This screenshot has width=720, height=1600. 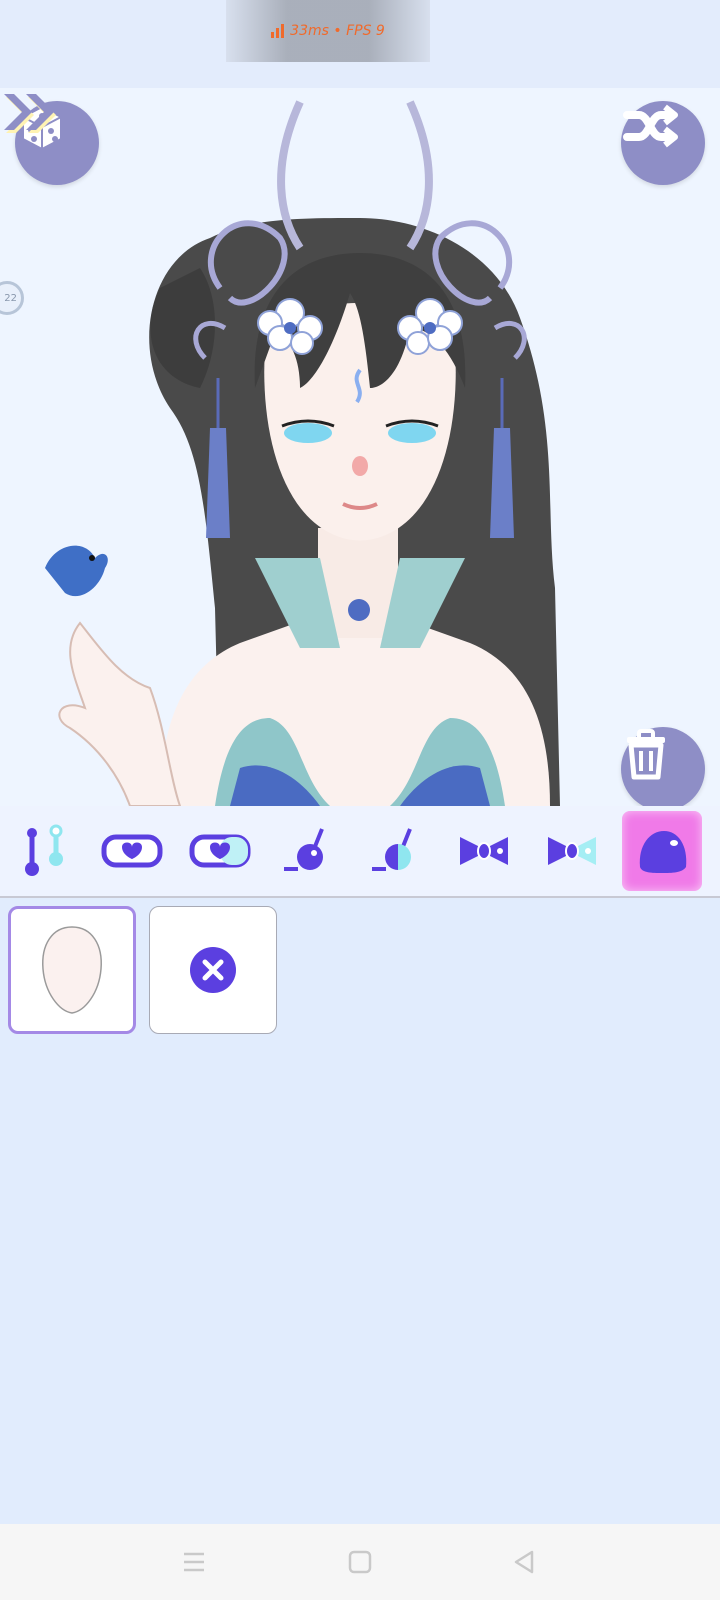 I want to click on slime-body-icon, so click(x=663, y=852).